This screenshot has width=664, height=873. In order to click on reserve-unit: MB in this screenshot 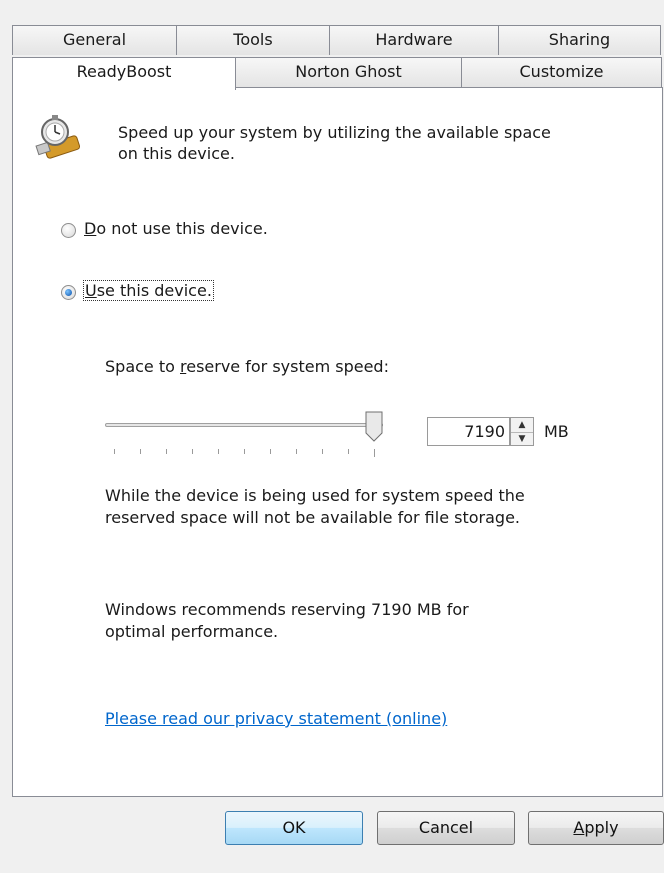, I will do `click(556, 431)`.